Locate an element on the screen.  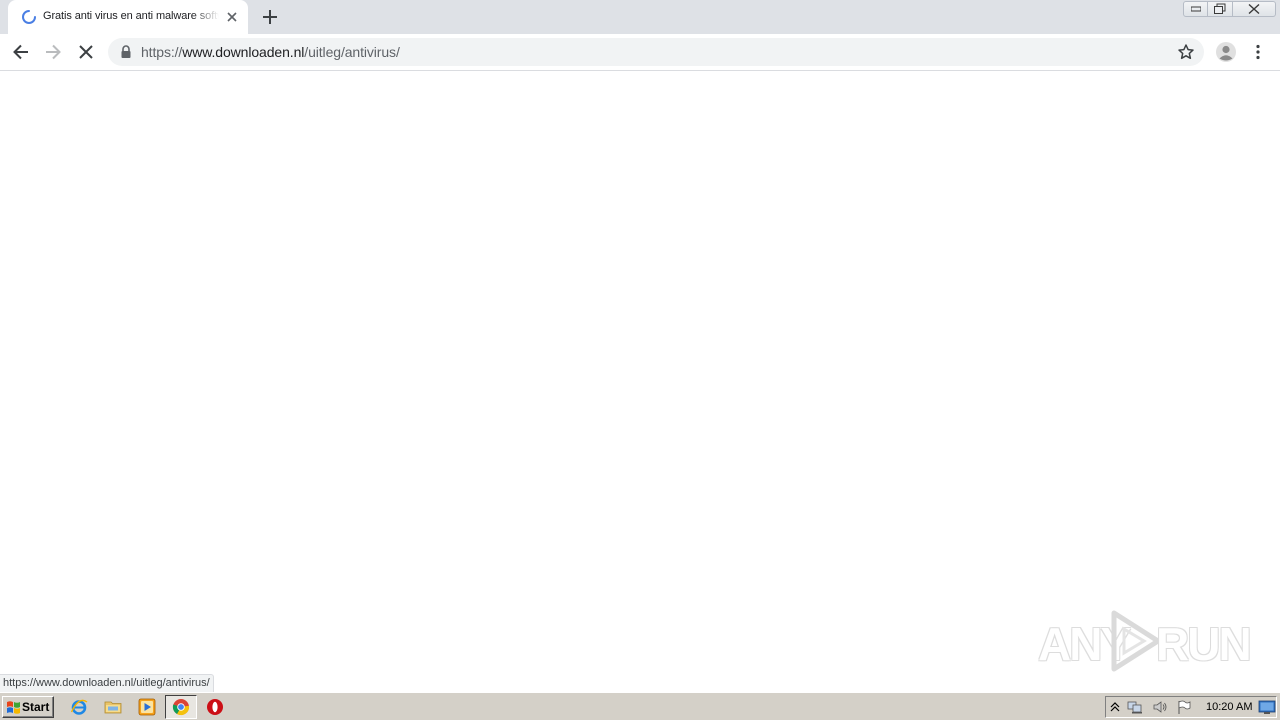
window-restore-button is located at coordinates (1220, 9).